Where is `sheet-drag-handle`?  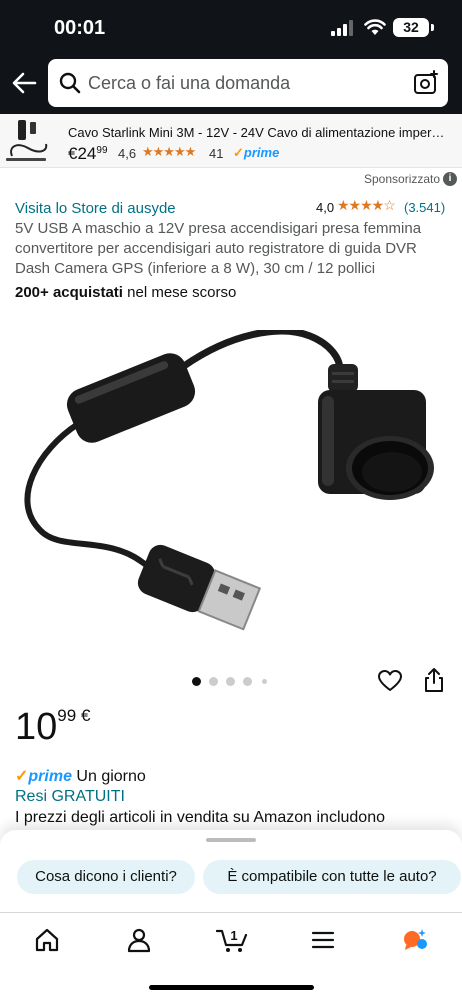 sheet-drag-handle is located at coordinates (231, 840).